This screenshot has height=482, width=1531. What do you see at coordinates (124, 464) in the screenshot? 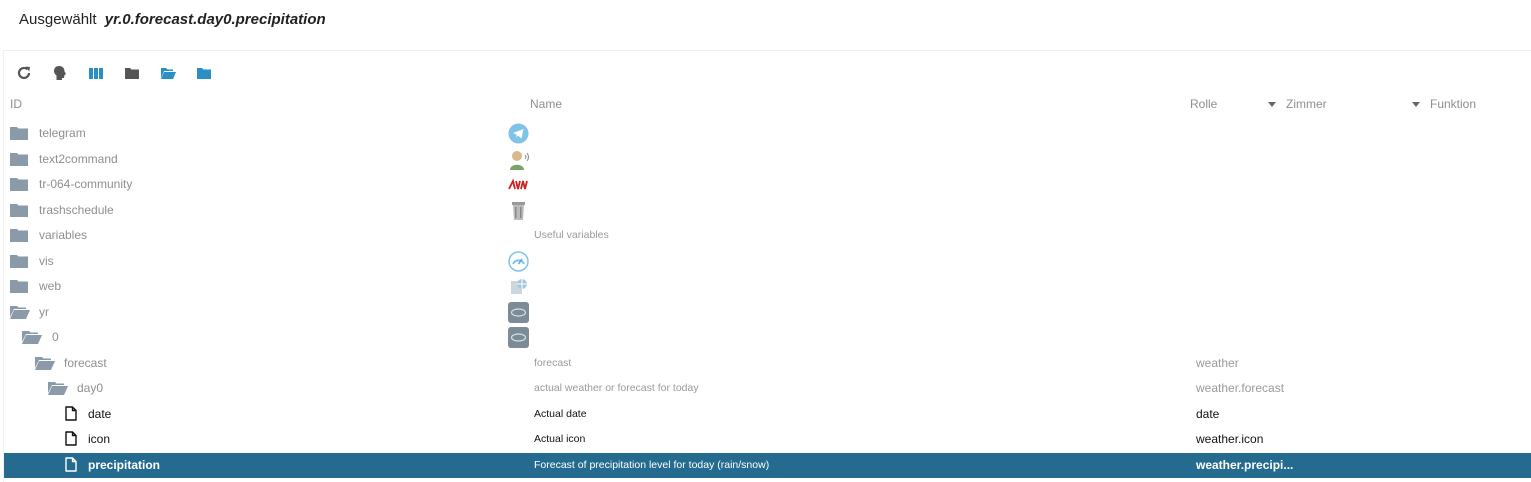
I see `row-id: precipitation` at bounding box center [124, 464].